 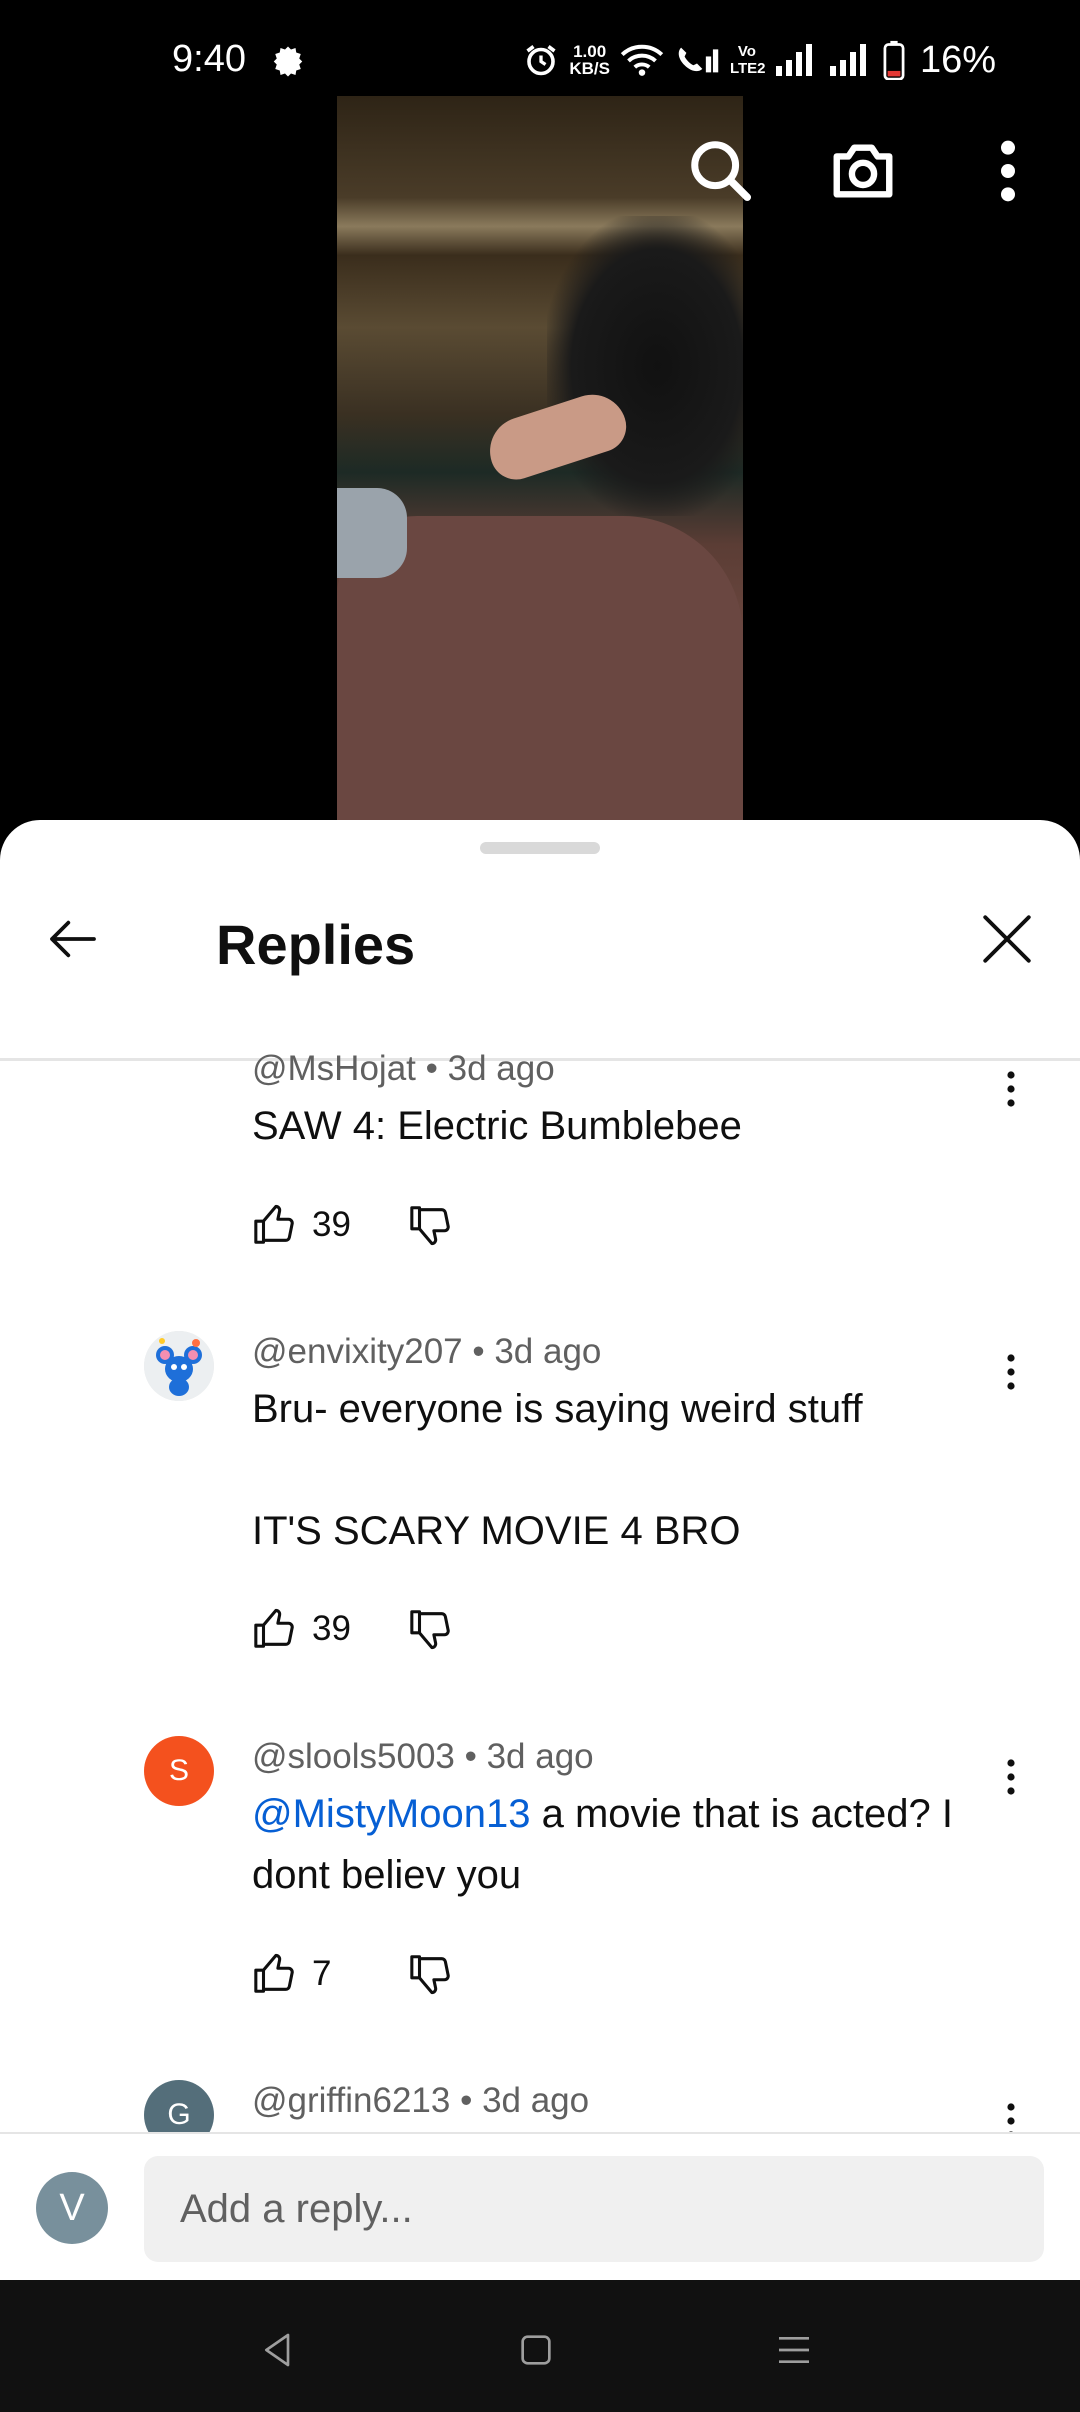 I want to click on avatar, so click(x=179, y=1366).